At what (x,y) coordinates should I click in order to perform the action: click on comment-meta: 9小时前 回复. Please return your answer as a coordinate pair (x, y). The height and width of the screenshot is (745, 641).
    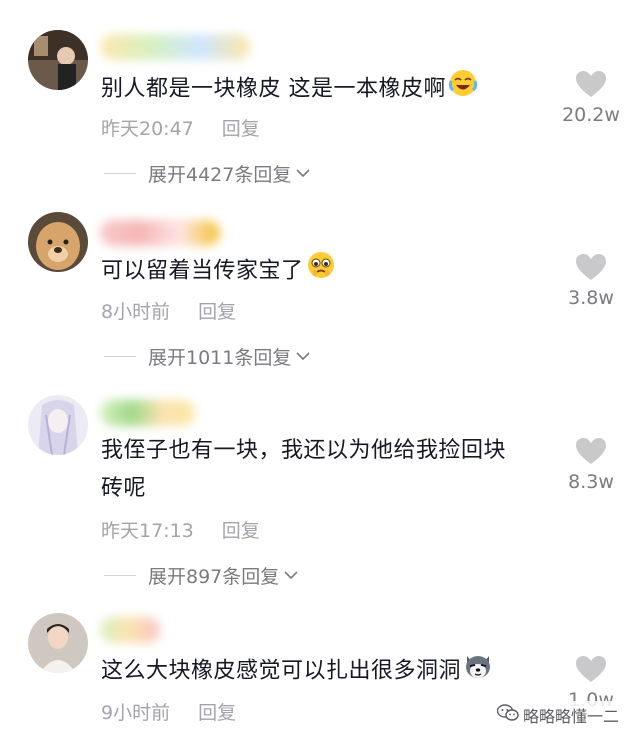
    Looking at the image, I should click on (168, 711).